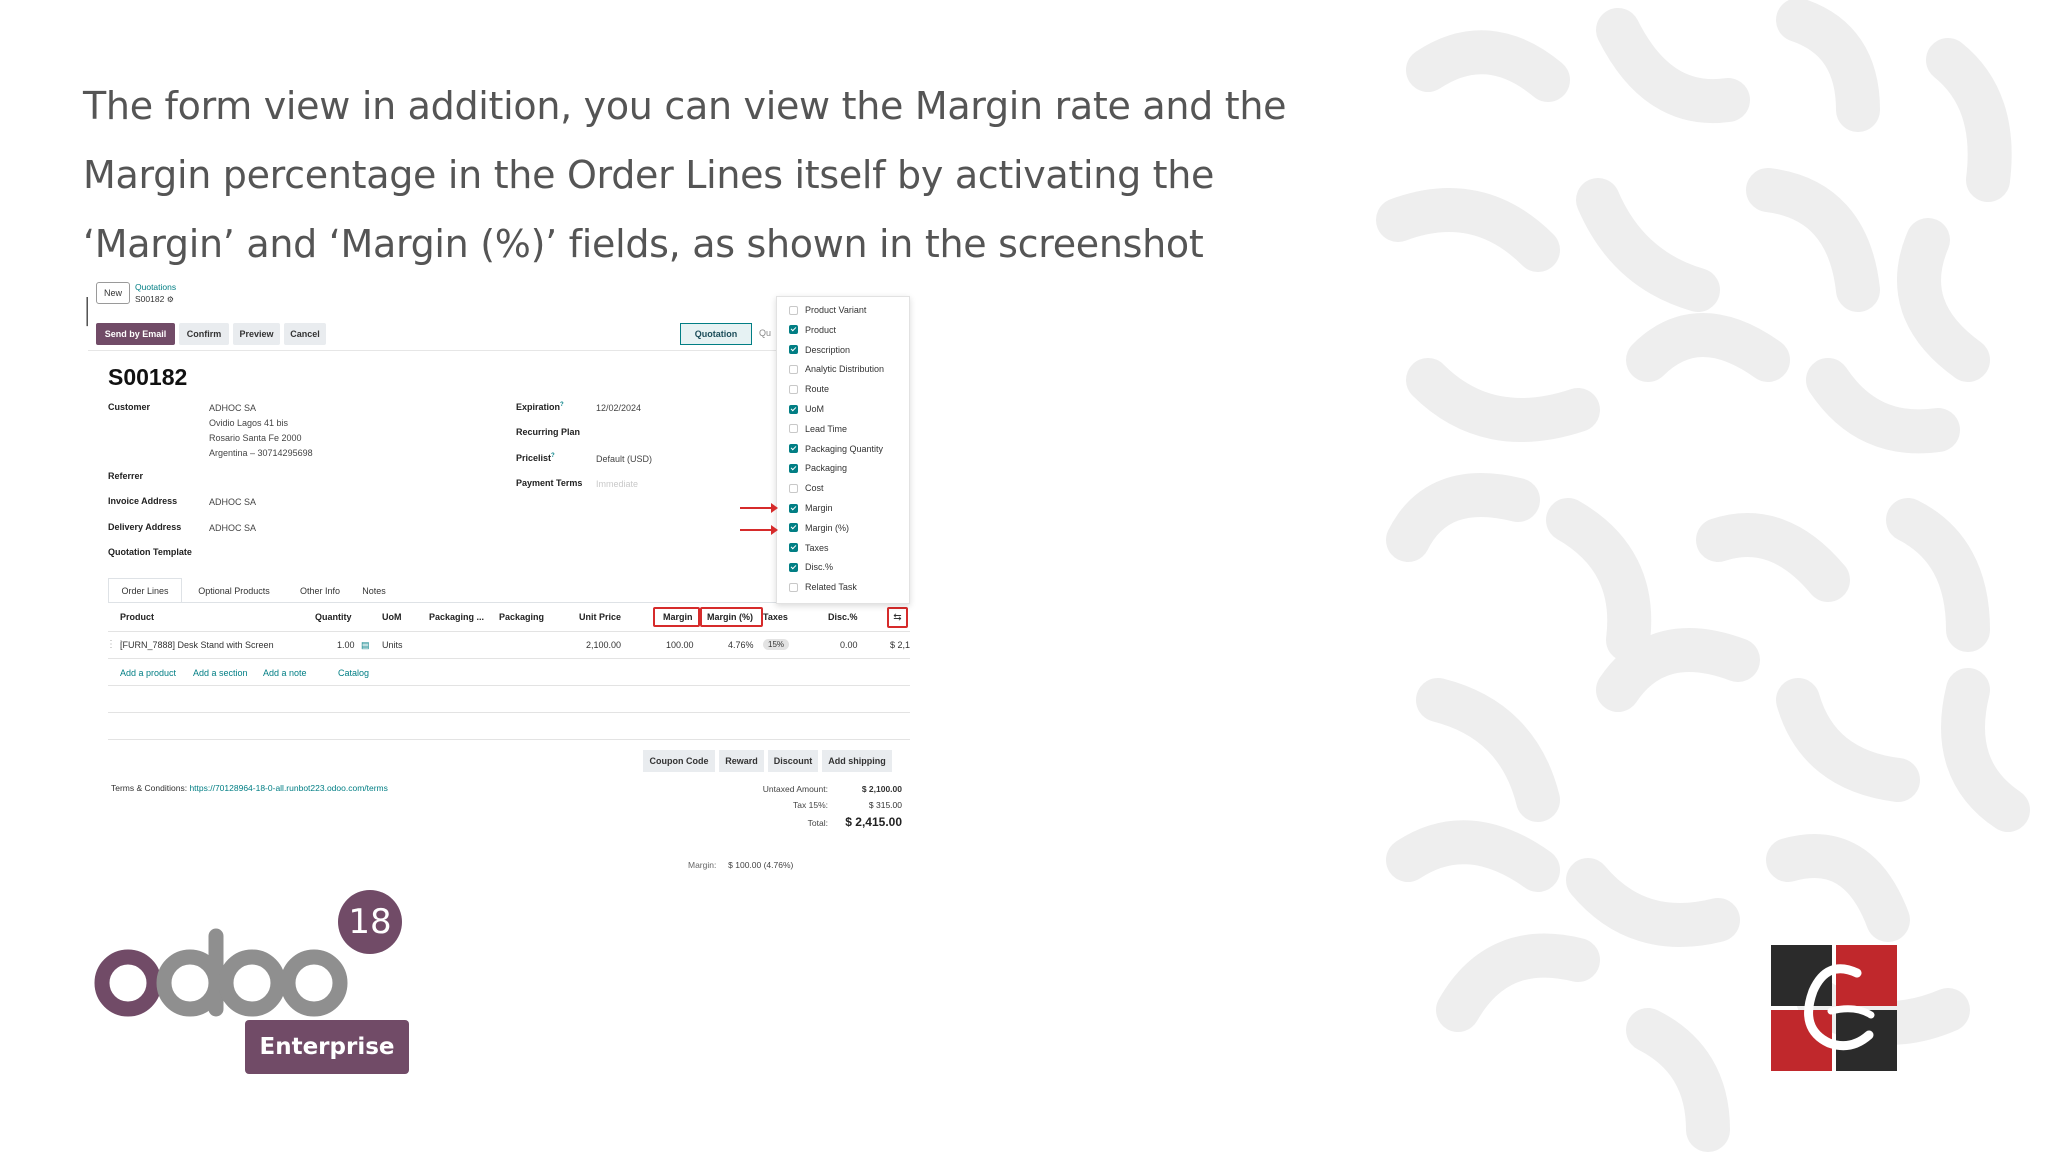 The width and height of the screenshot is (2048, 1152). Describe the element at coordinates (285, 673) in the screenshot. I see `add-note-link: Add a note` at that location.